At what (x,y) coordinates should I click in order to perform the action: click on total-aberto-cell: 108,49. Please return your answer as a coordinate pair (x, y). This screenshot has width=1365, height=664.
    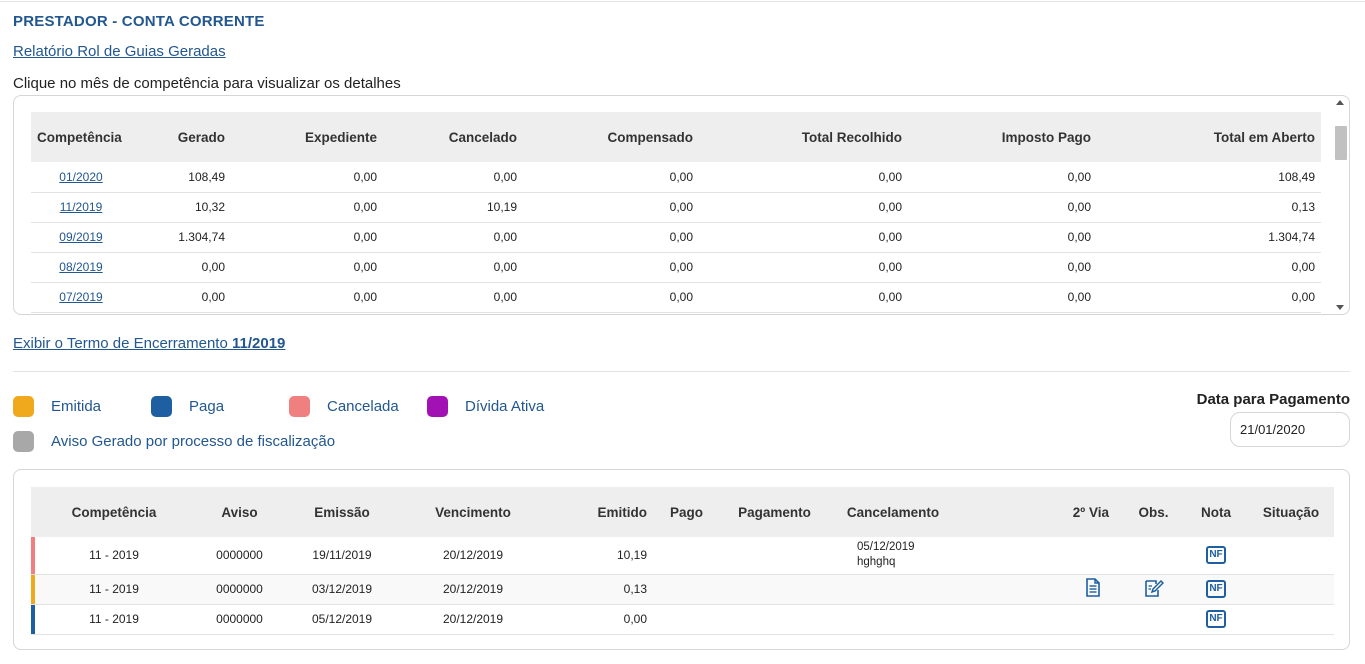
    Looking at the image, I should click on (1209, 177).